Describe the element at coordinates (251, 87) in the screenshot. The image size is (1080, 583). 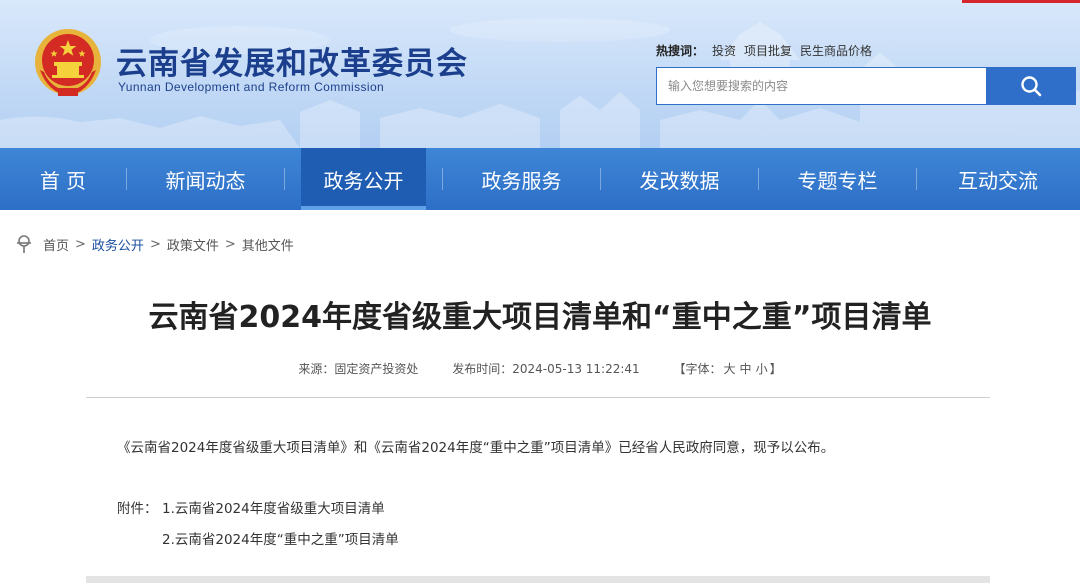
I see `site-subtitle: Yunnan Development and Reform Commission` at that location.